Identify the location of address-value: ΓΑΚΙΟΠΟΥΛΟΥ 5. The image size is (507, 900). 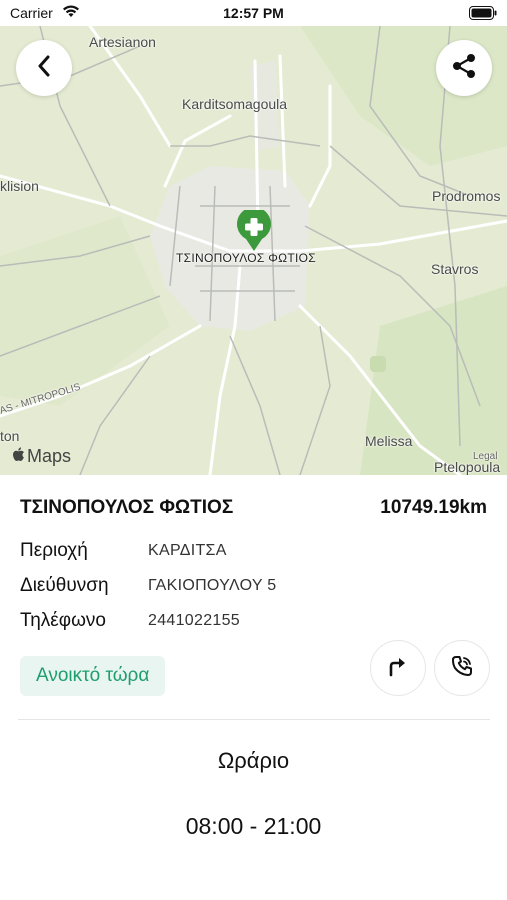
(212, 585).